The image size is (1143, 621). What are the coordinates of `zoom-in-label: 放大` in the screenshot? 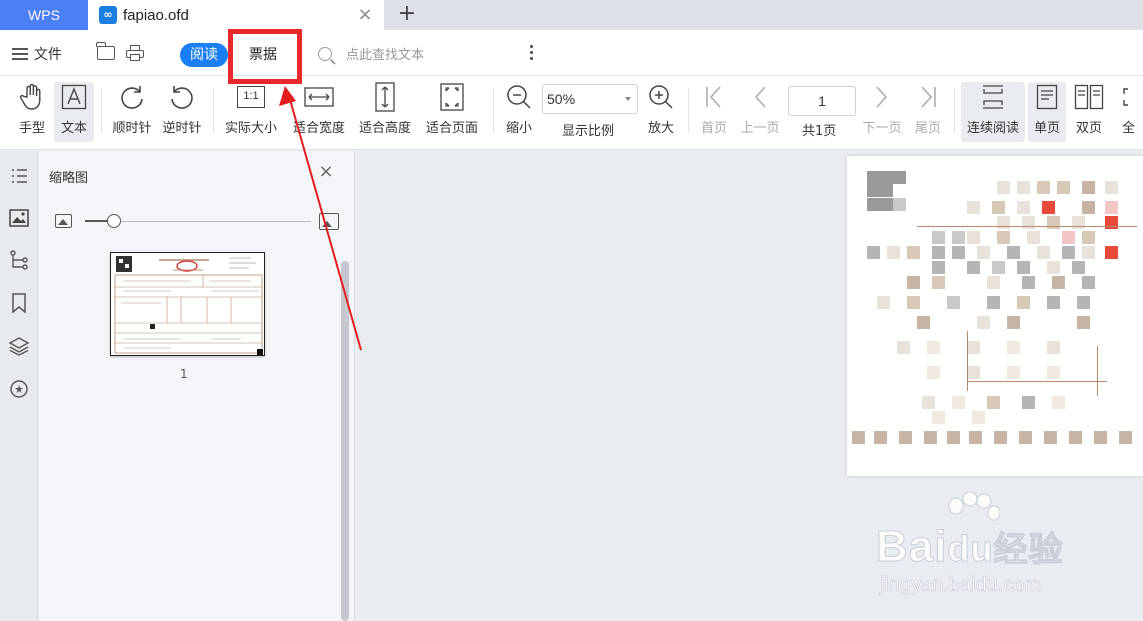 It's located at (660, 128).